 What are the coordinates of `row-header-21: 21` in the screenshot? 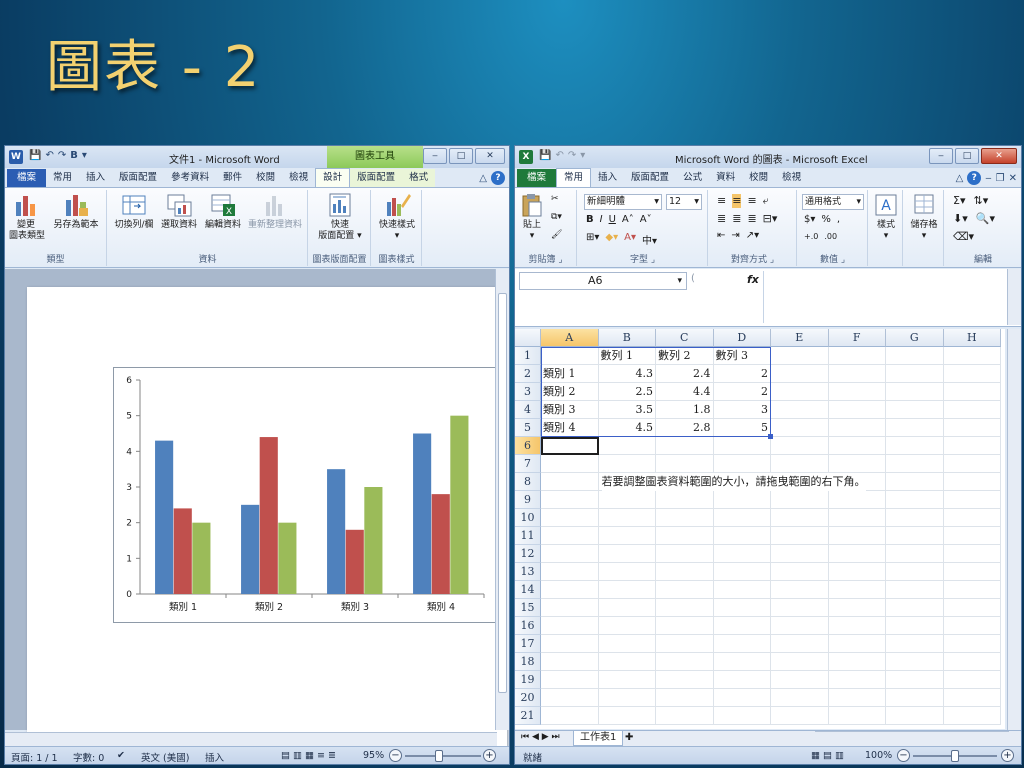 It's located at (528, 716).